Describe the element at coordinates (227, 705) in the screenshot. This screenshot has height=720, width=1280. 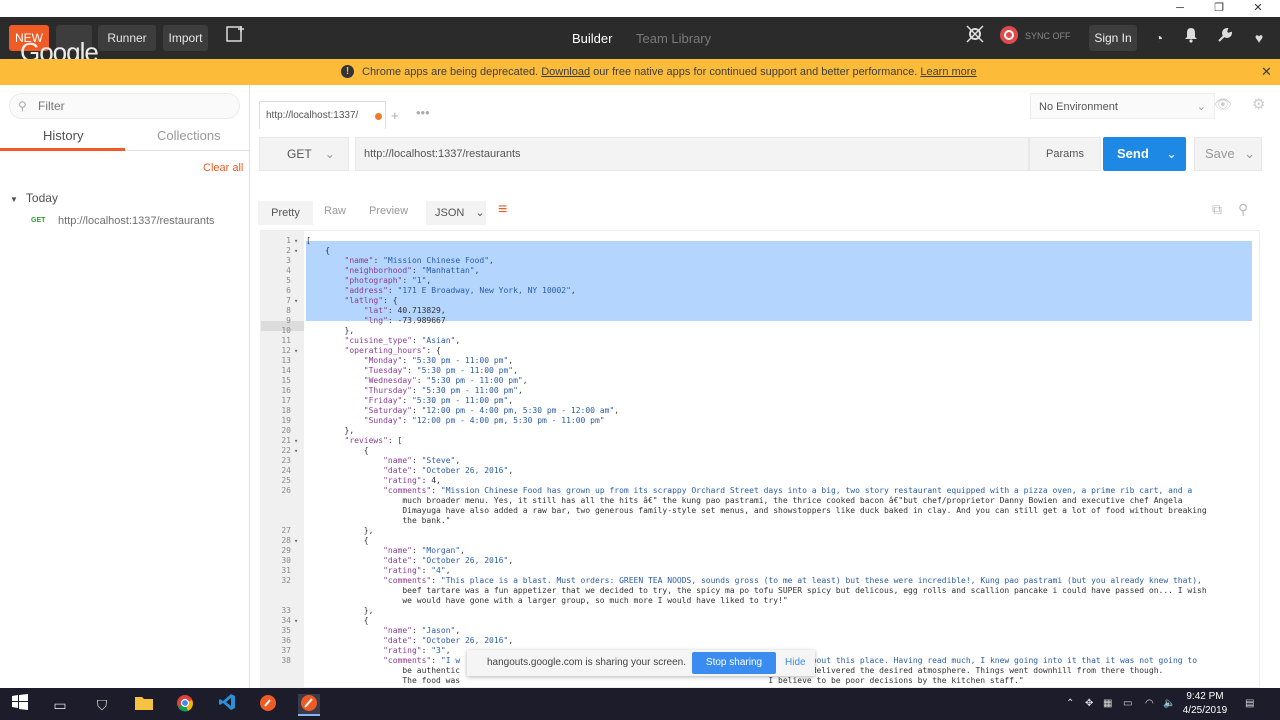
I see `vscode-icon` at that location.